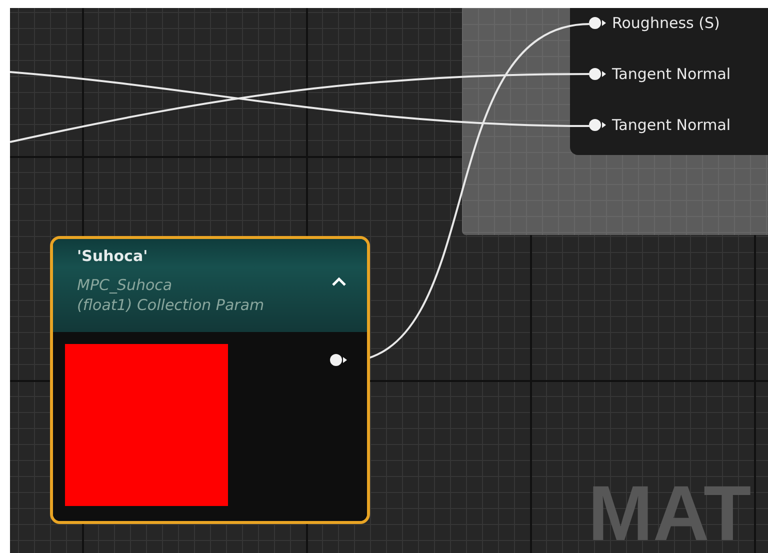 Image resolution: width=768 pixels, height=553 pixels. What do you see at coordinates (339, 282) in the screenshot?
I see `collapse-chevron-icon` at bounding box center [339, 282].